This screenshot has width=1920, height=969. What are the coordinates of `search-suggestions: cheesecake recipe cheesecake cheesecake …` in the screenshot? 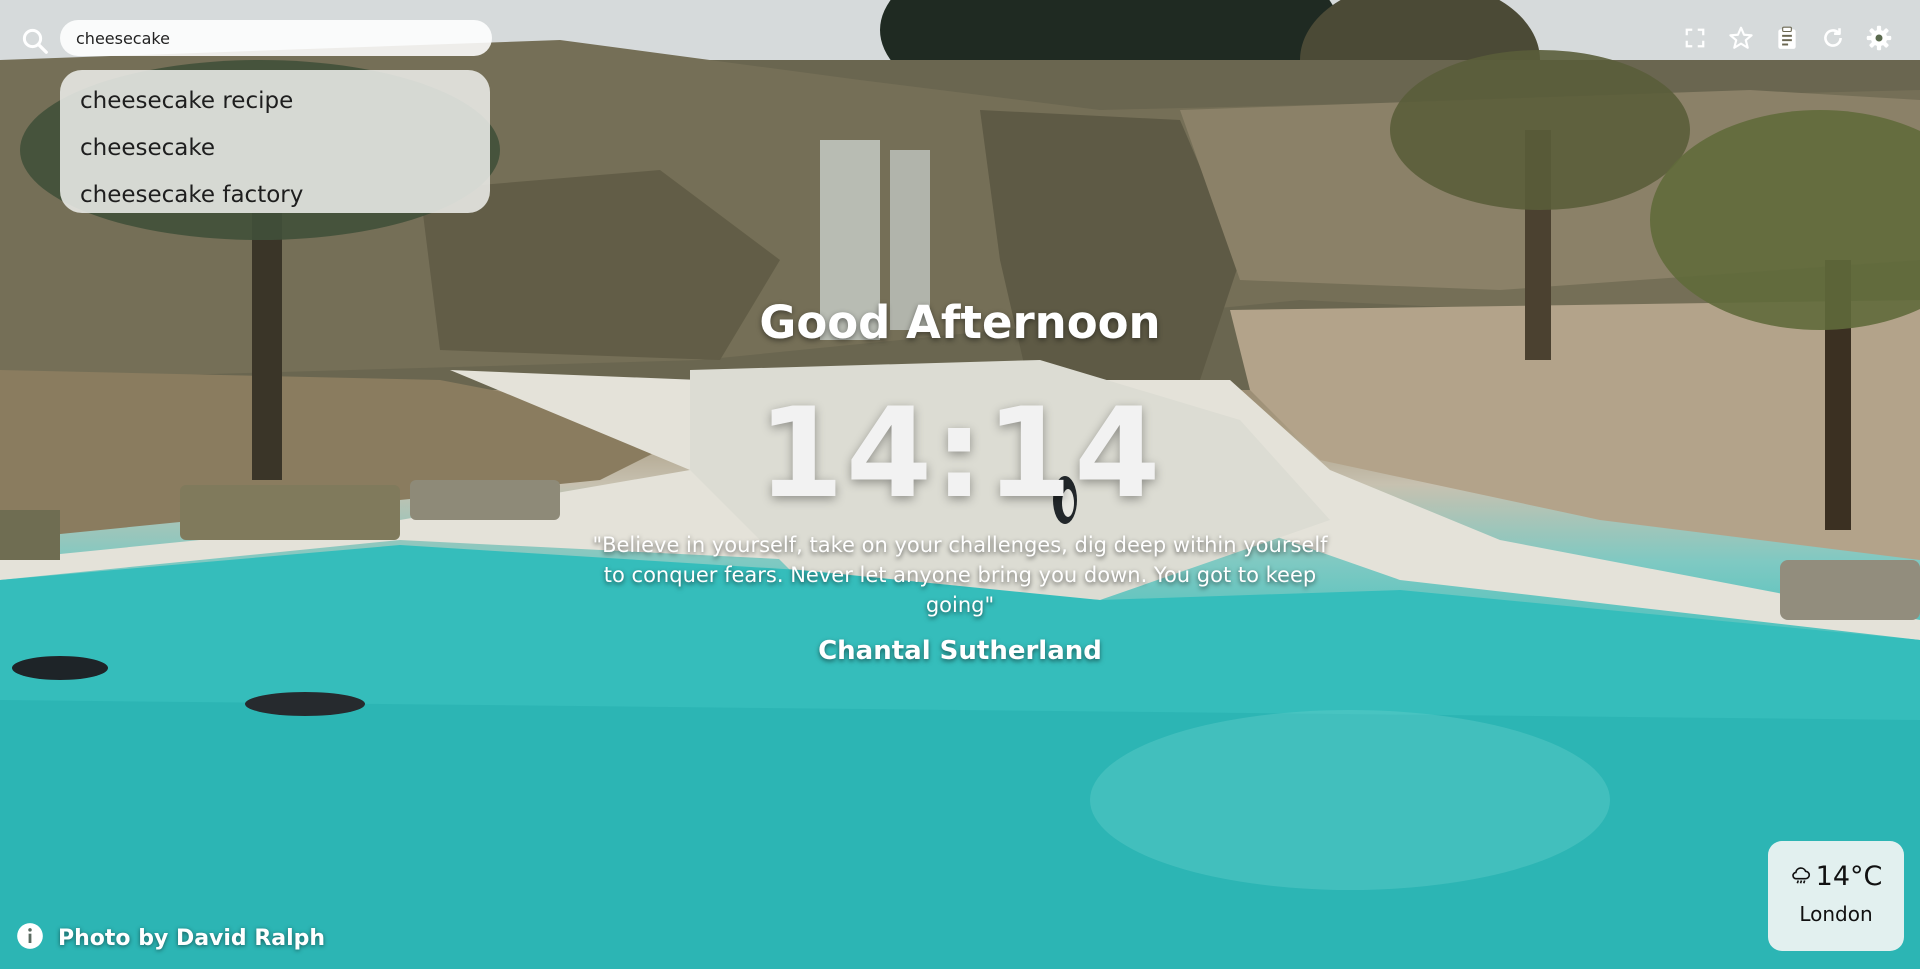 It's located at (275, 141).